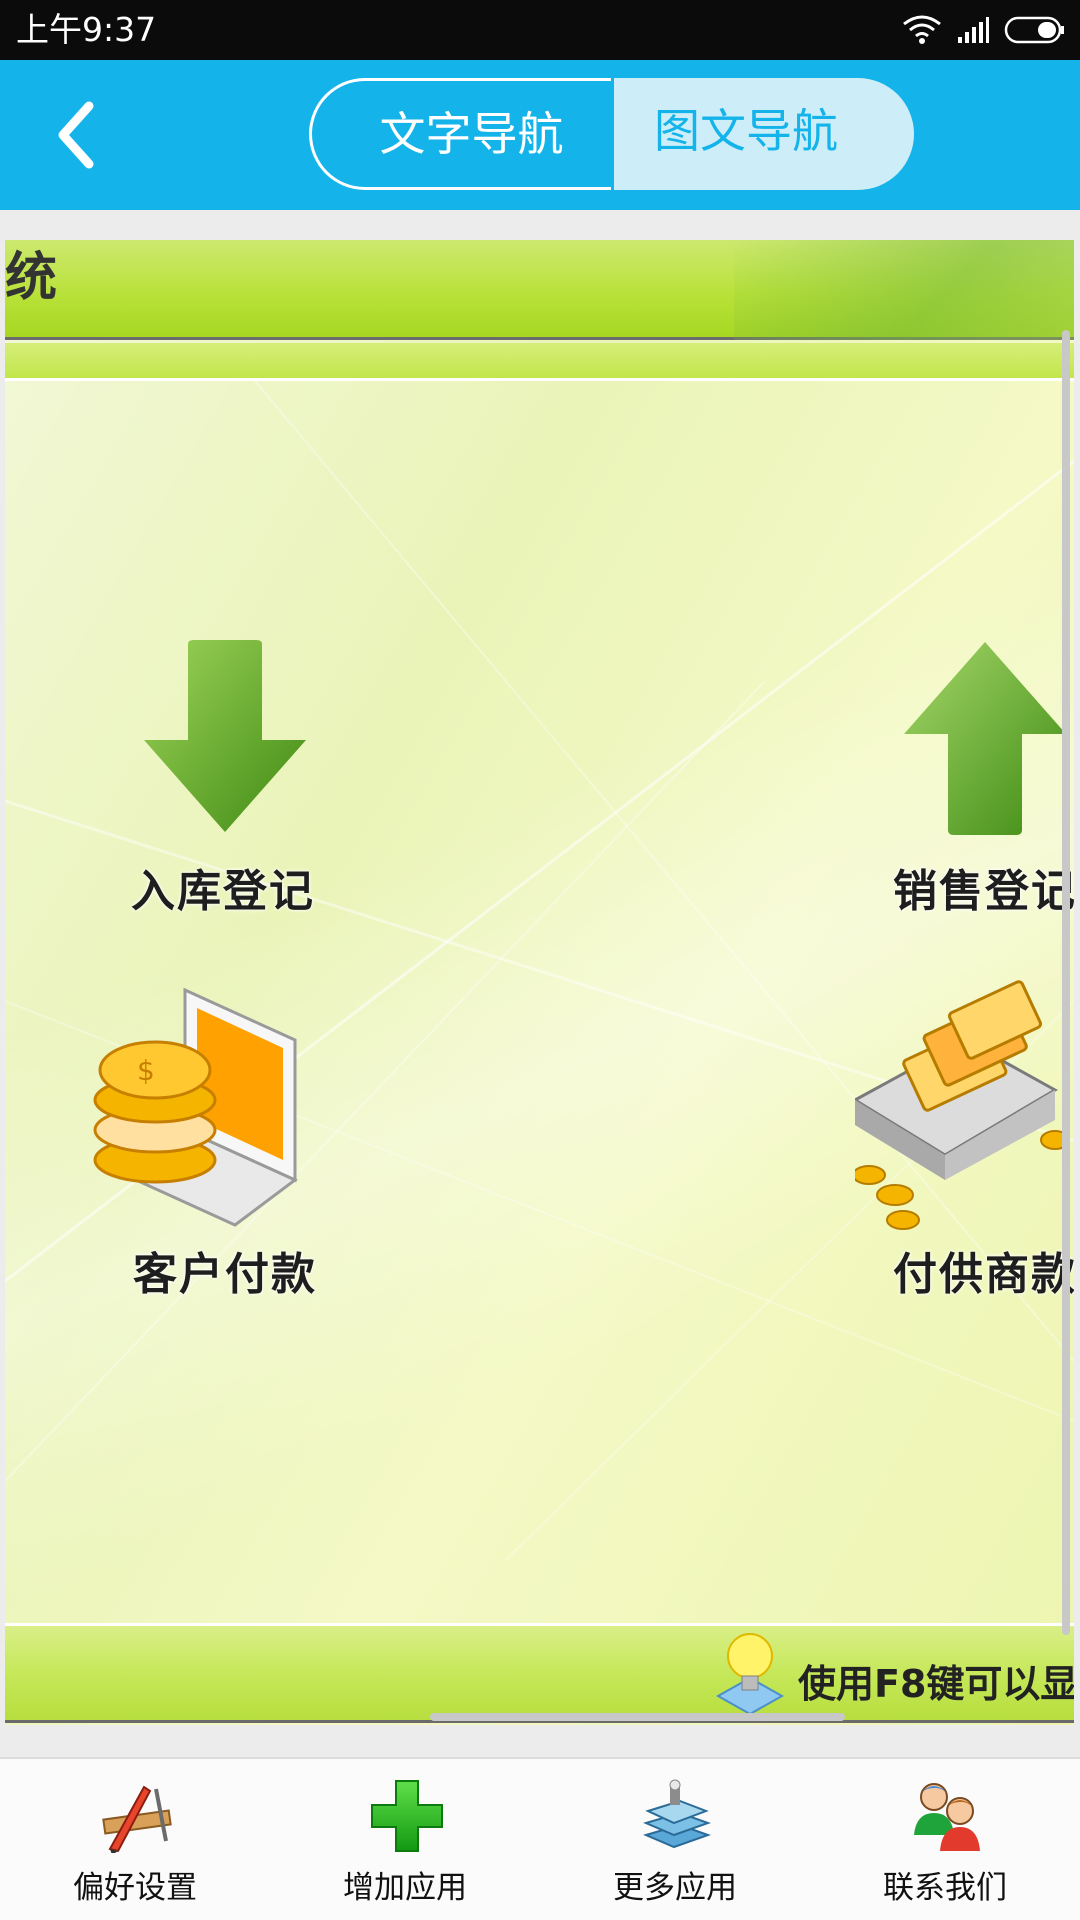 The image size is (1080, 1920). I want to click on tip-text: 使用F8键可以显, so click(936, 1684).